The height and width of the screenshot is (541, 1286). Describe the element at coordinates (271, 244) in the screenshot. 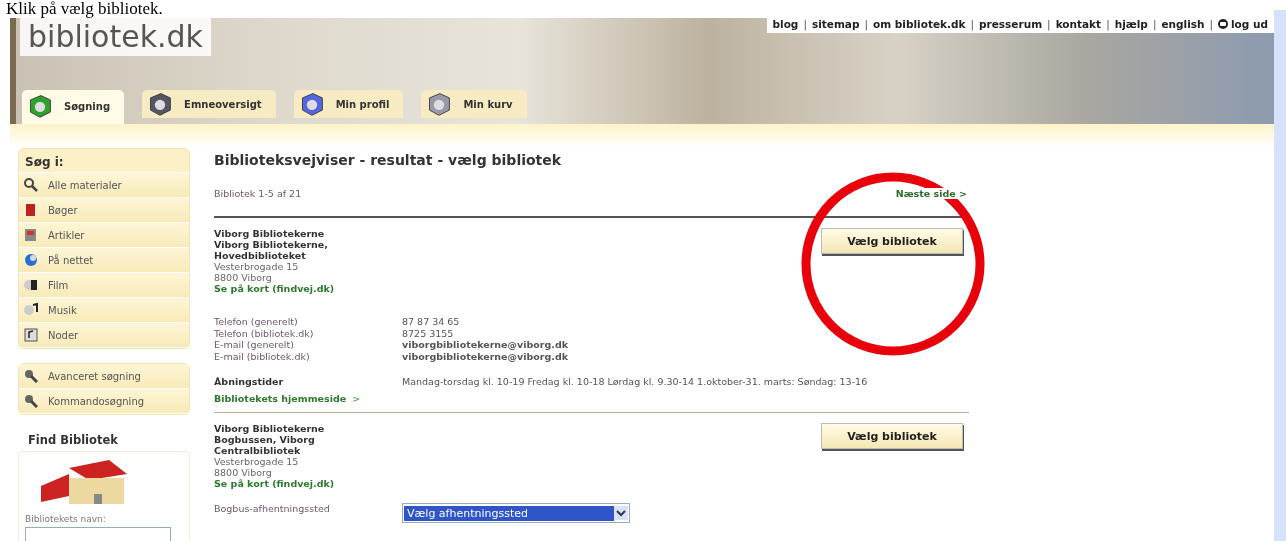

I see `library-name: Viborg Bibliotekerne Viborg Bibliotekerne, Hovedbiblioteket` at that location.